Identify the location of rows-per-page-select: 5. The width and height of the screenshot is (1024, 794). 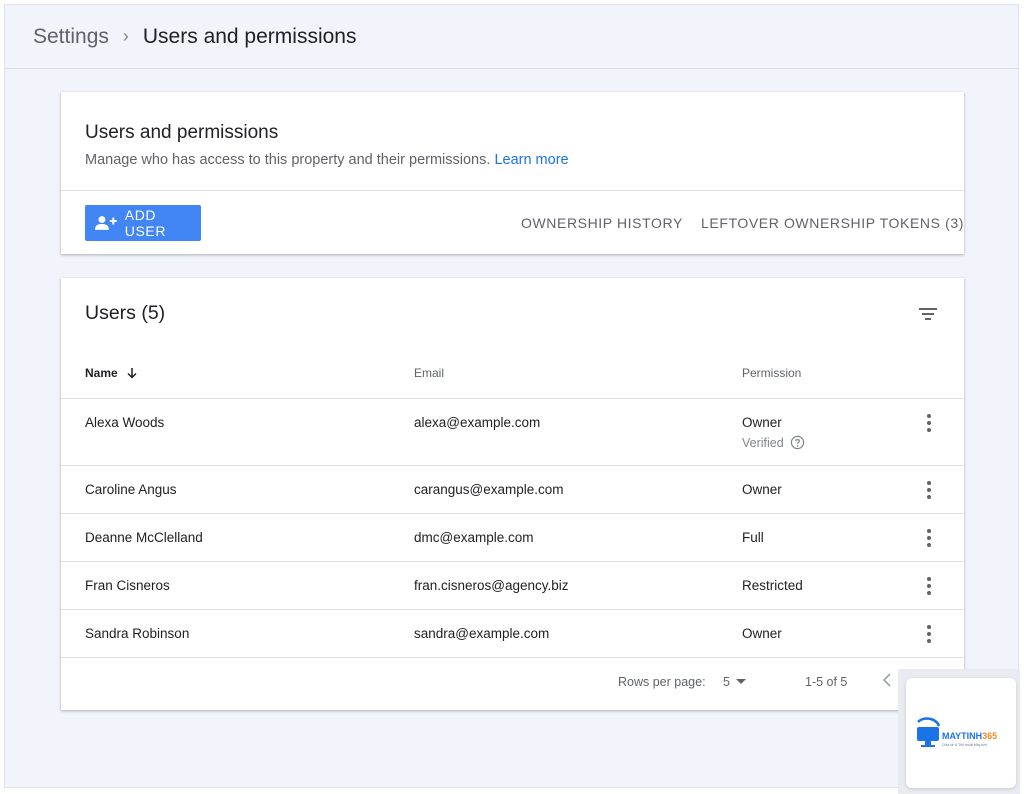
(734, 682).